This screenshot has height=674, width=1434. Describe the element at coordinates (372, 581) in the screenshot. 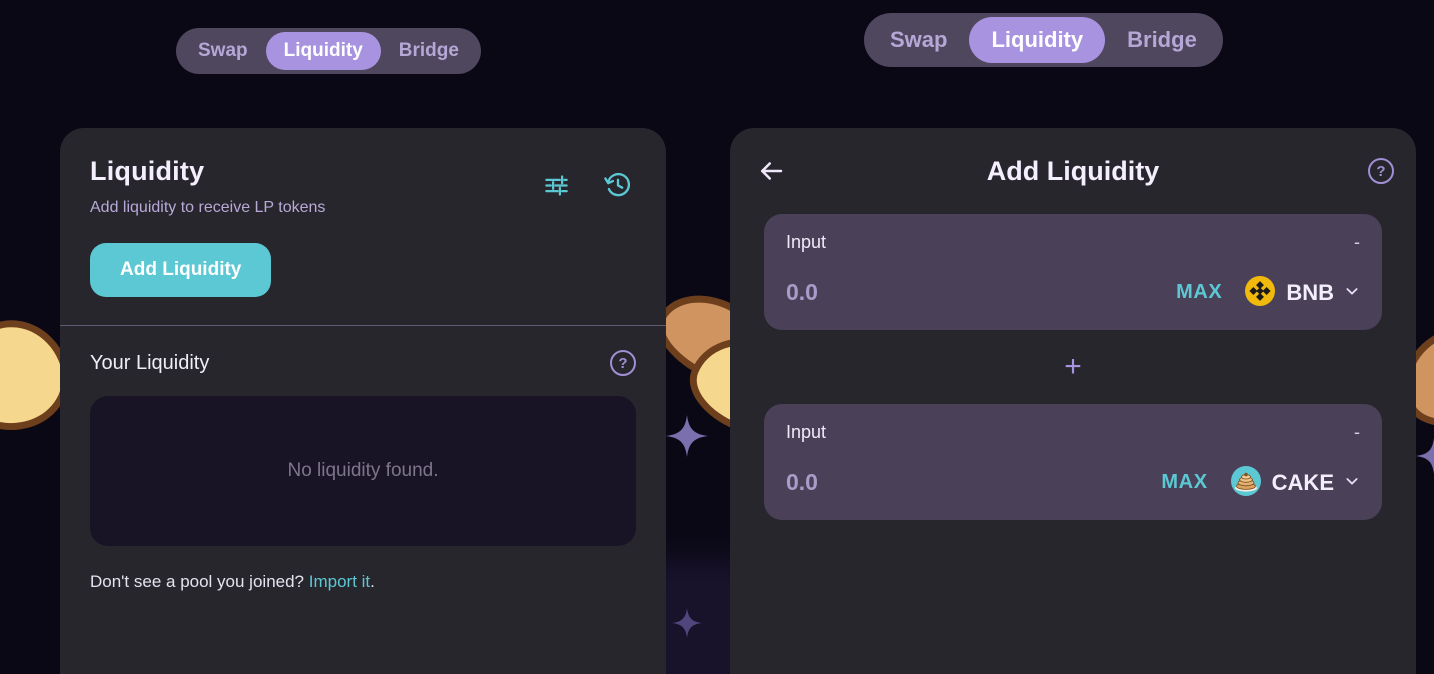

I see `import-pool-note-period: .` at that location.